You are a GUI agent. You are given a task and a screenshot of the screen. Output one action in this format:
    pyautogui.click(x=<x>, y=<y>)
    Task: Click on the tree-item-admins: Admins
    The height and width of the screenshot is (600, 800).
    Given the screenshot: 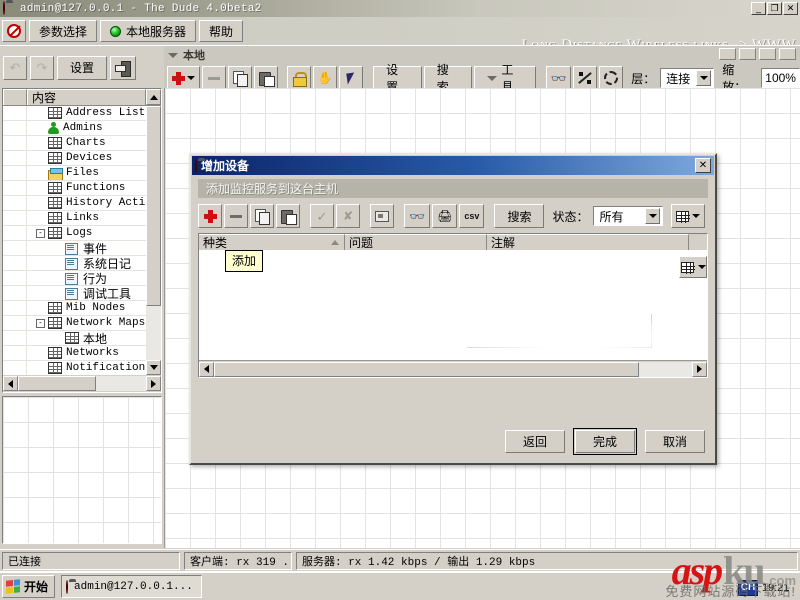 What is the action you would take?
    pyautogui.click(x=82, y=128)
    